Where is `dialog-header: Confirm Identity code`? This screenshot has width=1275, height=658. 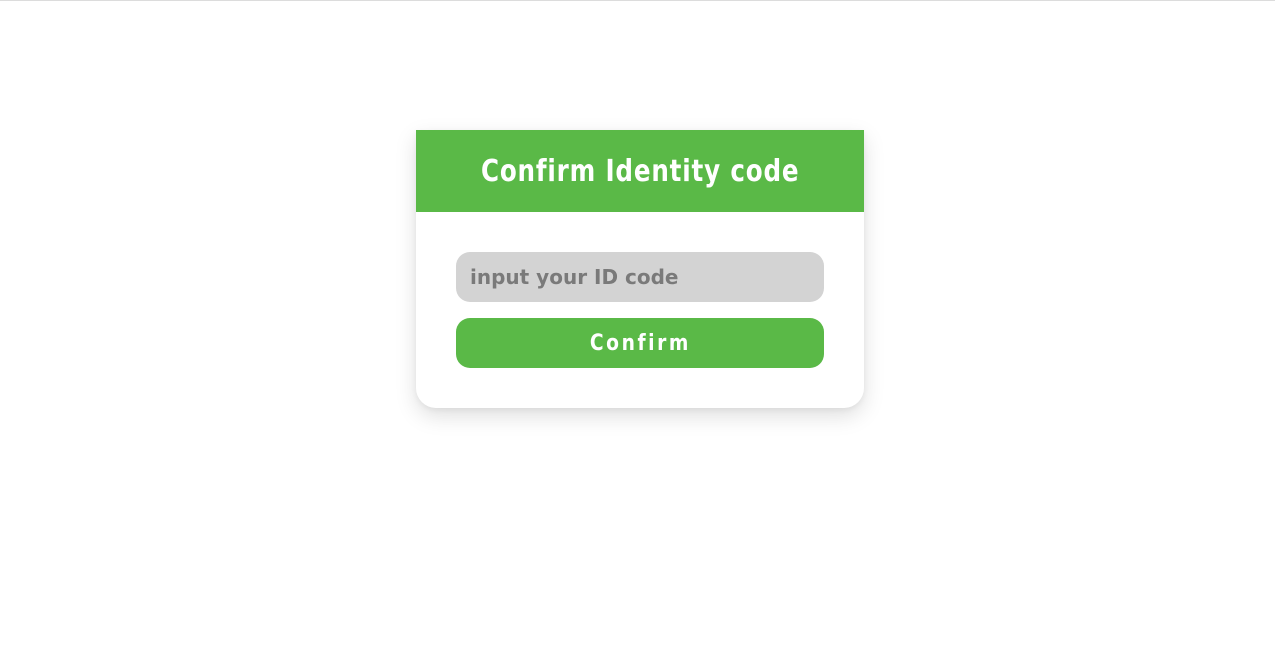 dialog-header: Confirm Identity code is located at coordinates (640, 171).